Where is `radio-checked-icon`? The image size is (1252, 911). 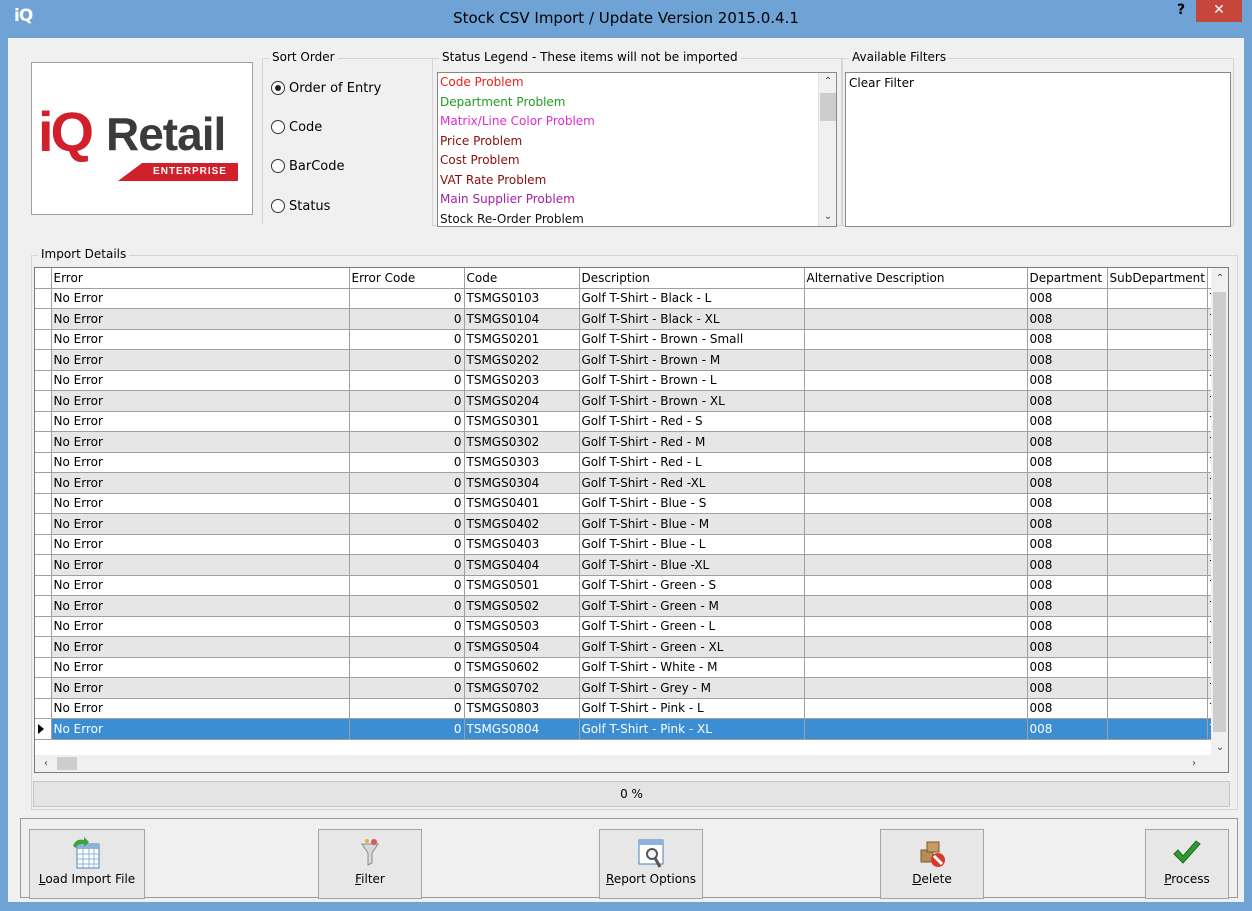
radio-checked-icon is located at coordinates (278, 88).